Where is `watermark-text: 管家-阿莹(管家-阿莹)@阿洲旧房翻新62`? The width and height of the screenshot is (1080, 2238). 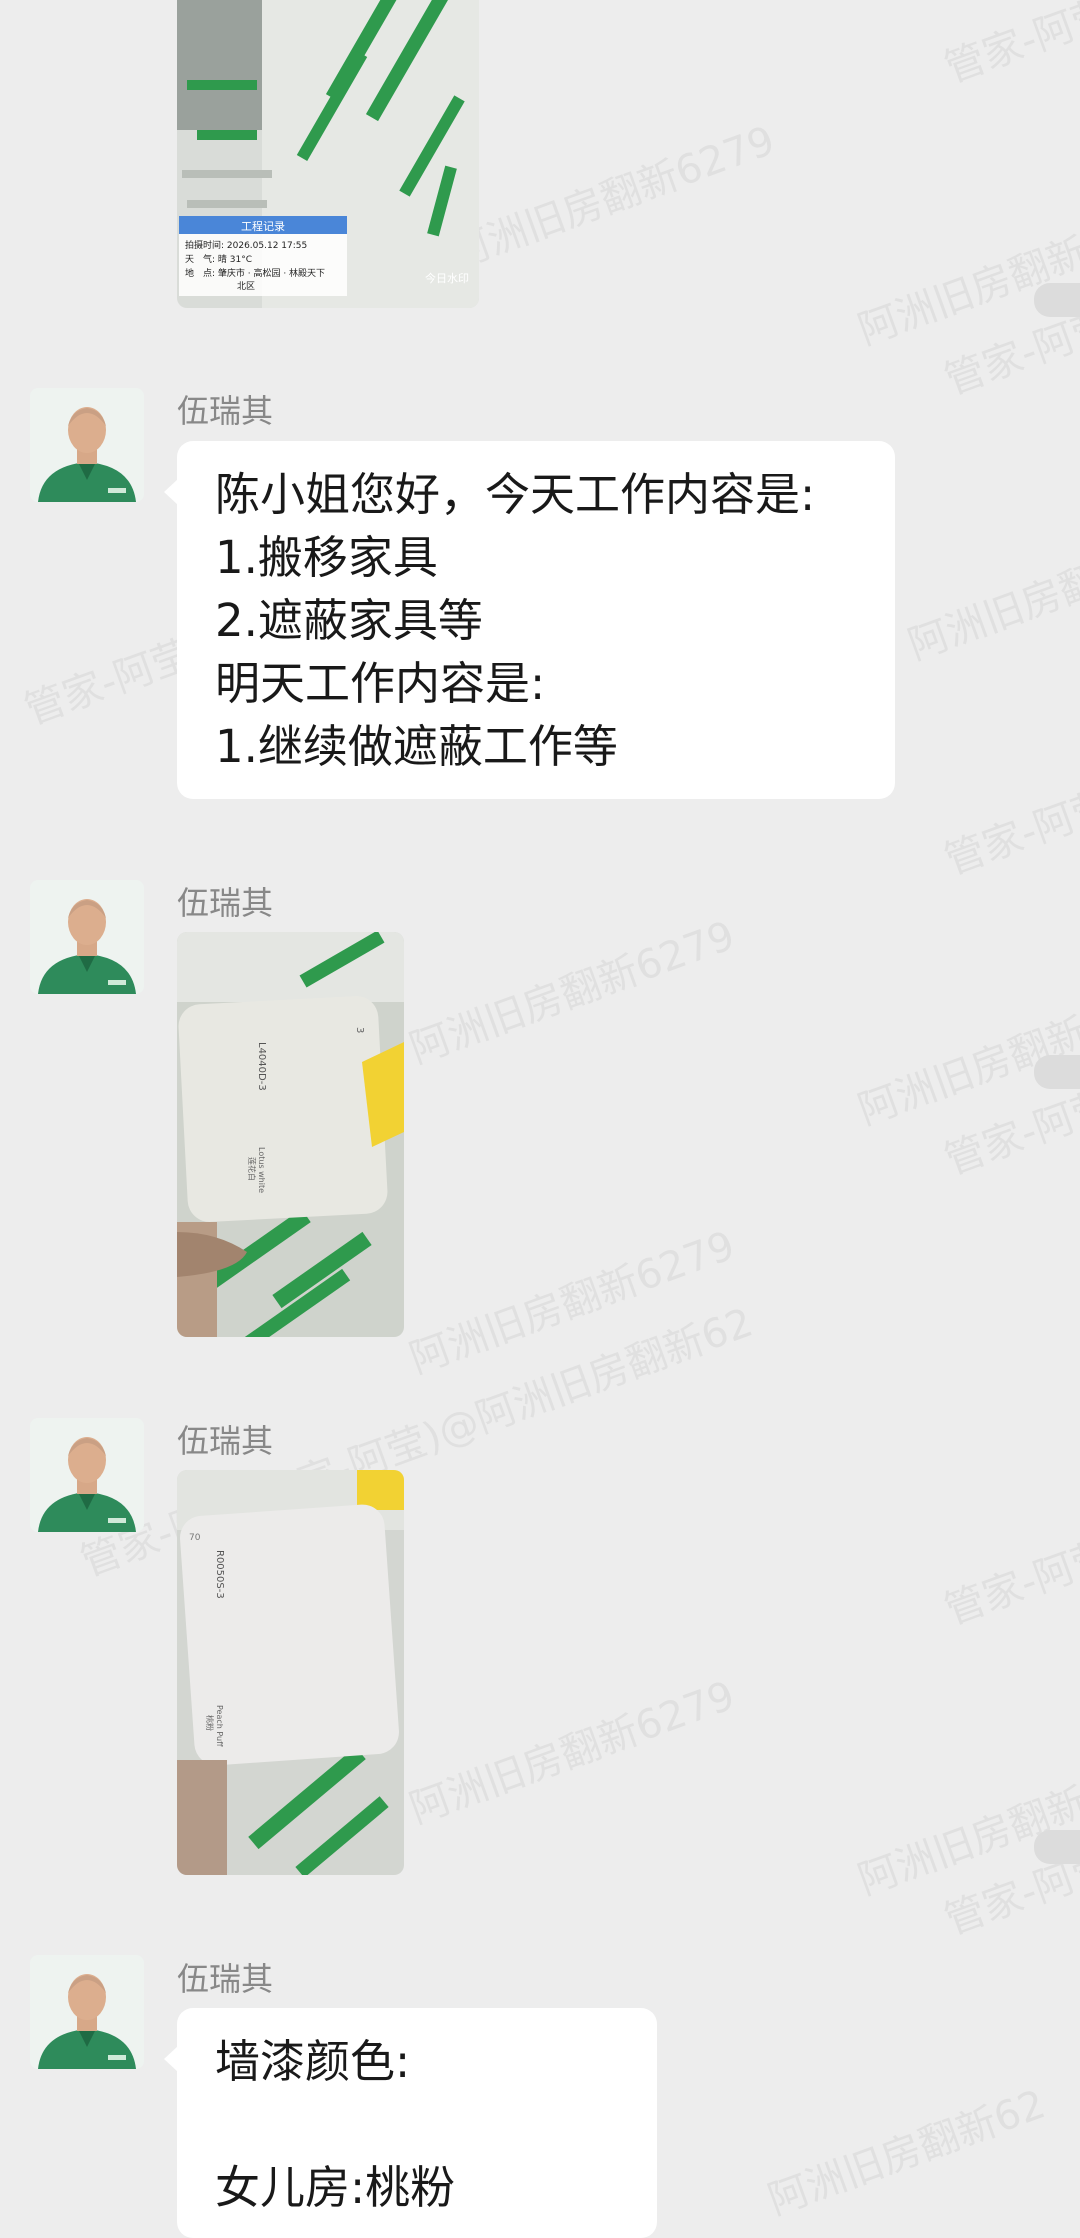
watermark-text: 管家-阿莹(管家-阿莹)@阿洲旧房翻新62 is located at coordinates (416, 1442).